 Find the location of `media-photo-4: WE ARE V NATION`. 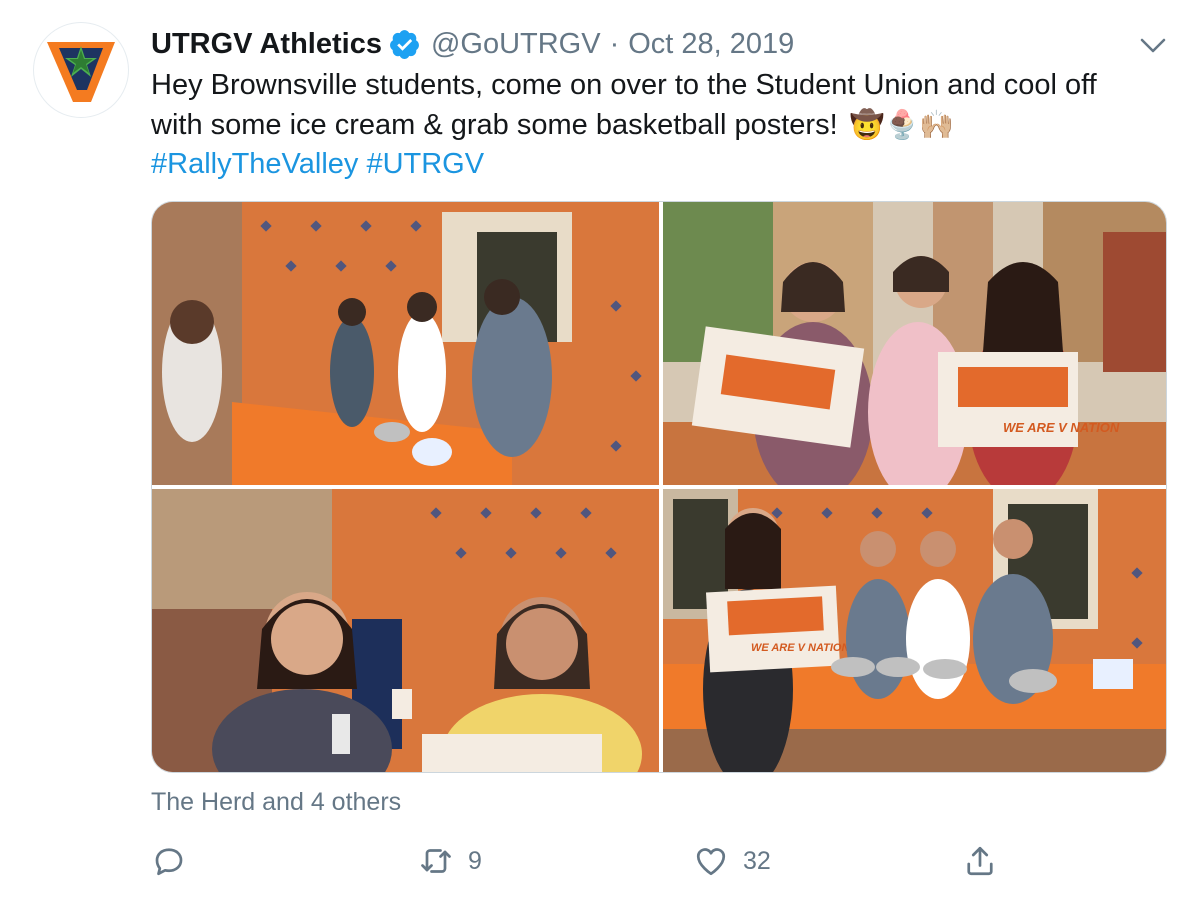

media-photo-4: WE ARE V NATION is located at coordinates (914, 630).